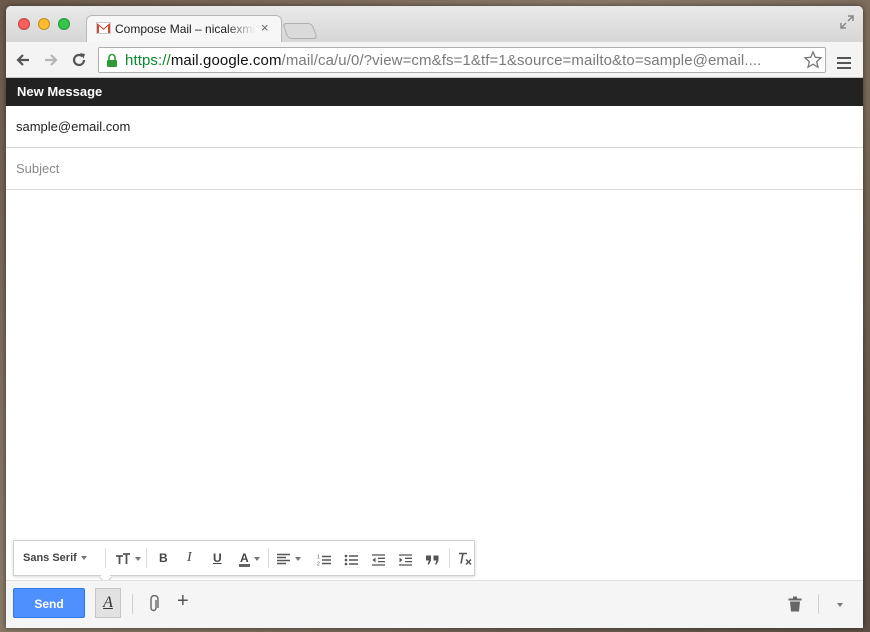  Describe the element at coordinates (434, 169) in the screenshot. I see `subject-field: Subject` at that location.